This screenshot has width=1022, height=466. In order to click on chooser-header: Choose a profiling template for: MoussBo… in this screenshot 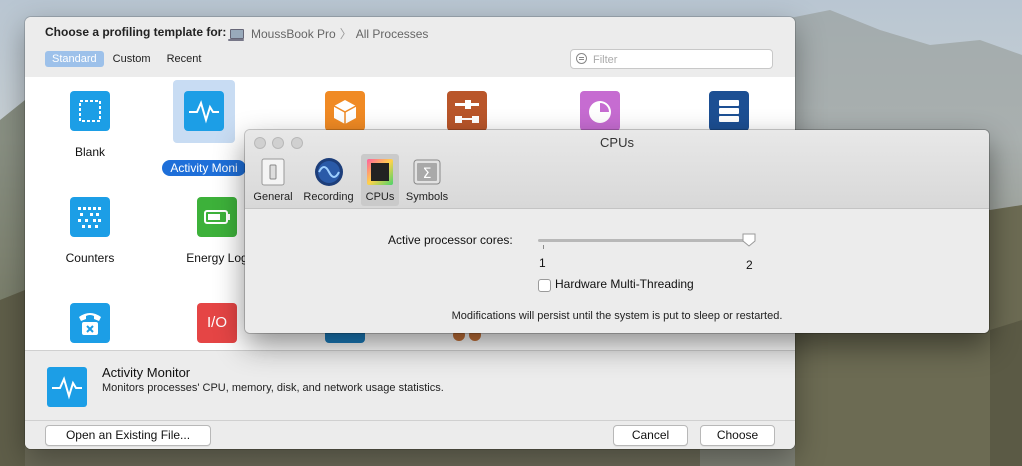, I will do `click(410, 51)`.